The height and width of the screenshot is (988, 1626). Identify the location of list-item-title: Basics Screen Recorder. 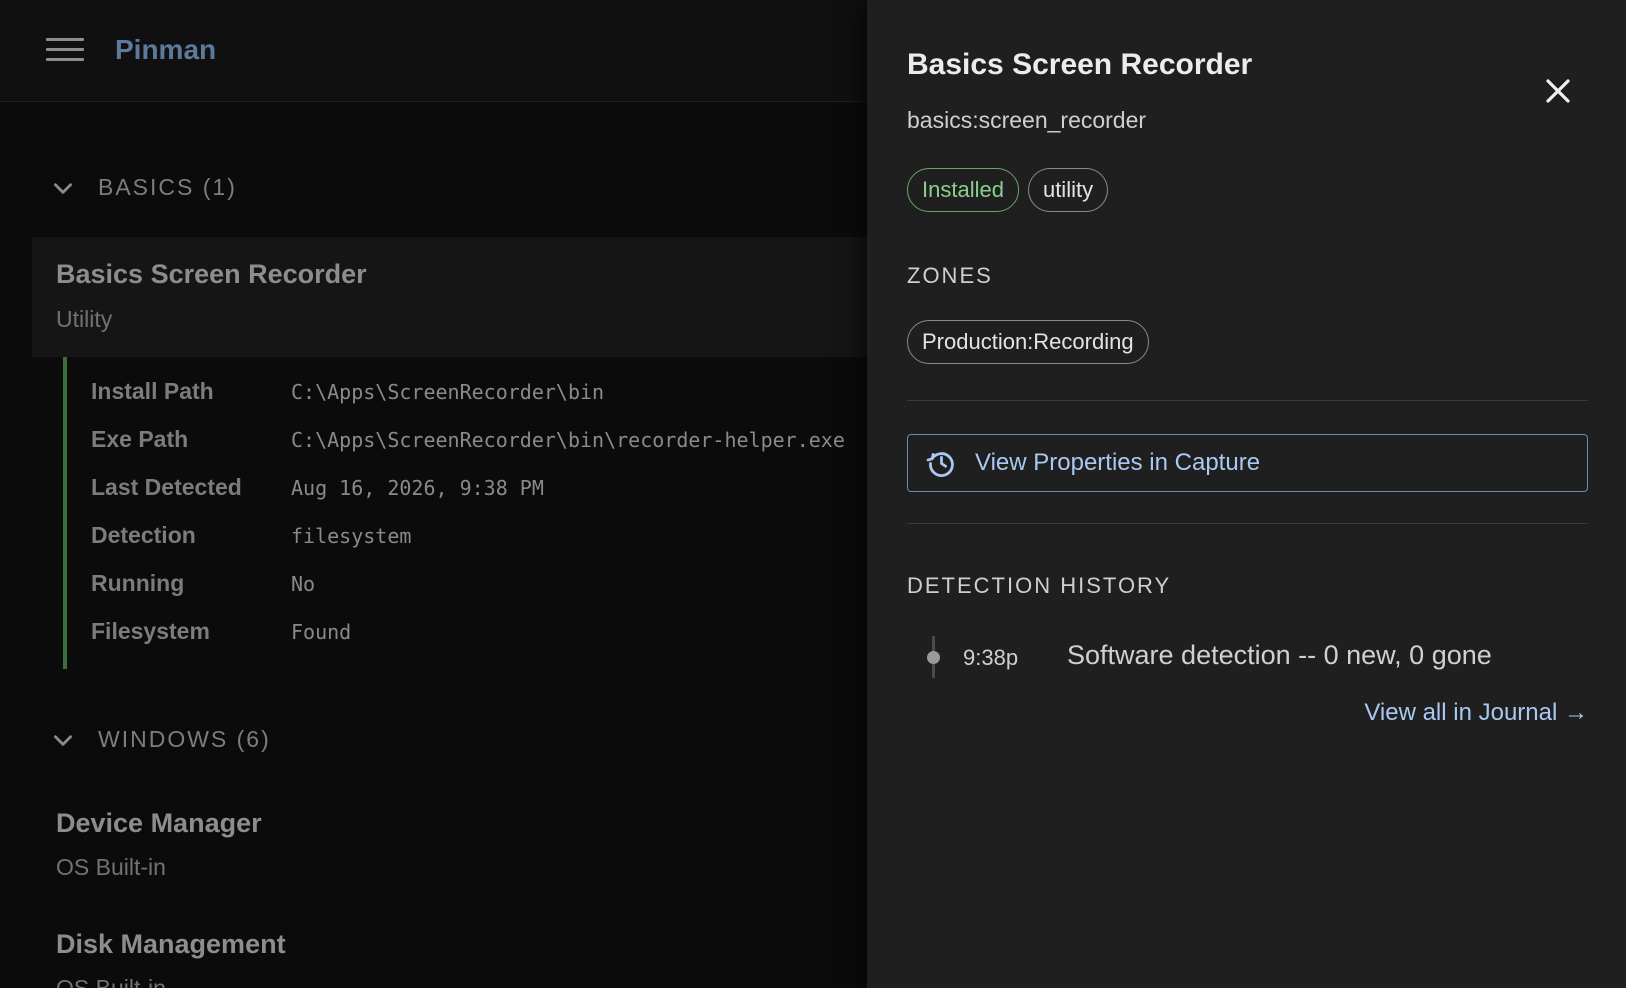
(211, 274).